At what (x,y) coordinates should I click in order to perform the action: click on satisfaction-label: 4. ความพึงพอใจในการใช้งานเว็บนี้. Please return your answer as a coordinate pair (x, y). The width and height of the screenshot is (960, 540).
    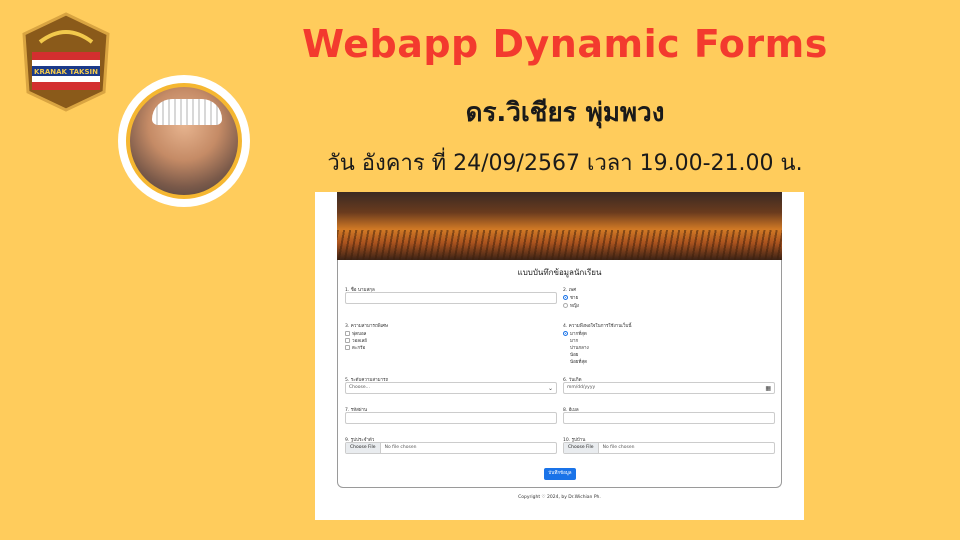
    Looking at the image, I should click on (597, 326).